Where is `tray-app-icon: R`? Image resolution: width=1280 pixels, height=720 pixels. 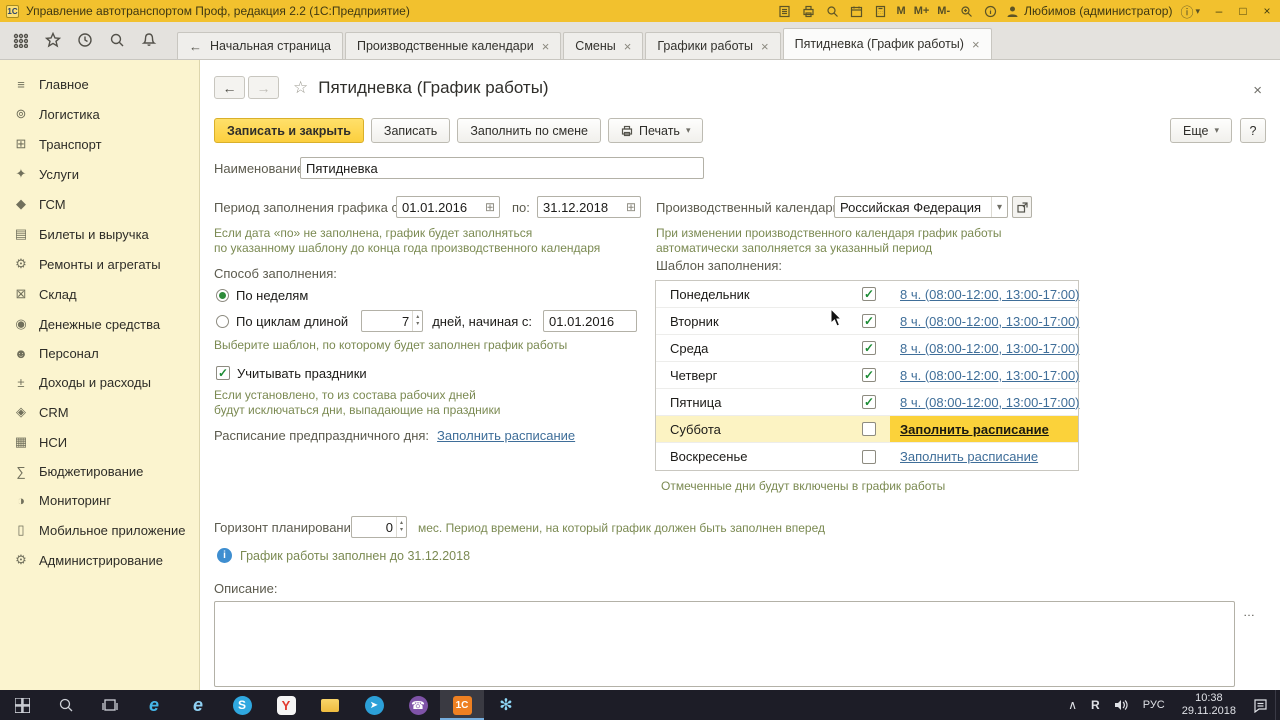
tray-app-icon: R is located at coordinates (1095, 705).